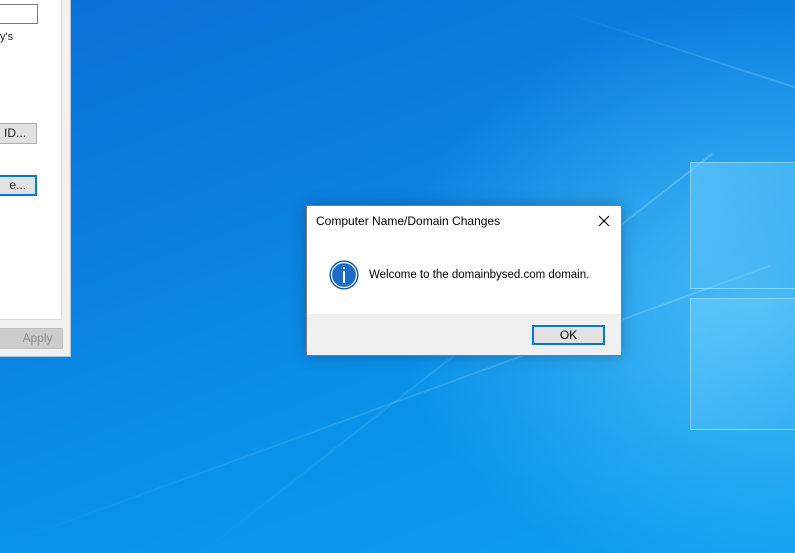 The image size is (795, 553). Describe the element at coordinates (31, 338) in the screenshot. I see `apply-button: Apply` at that location.